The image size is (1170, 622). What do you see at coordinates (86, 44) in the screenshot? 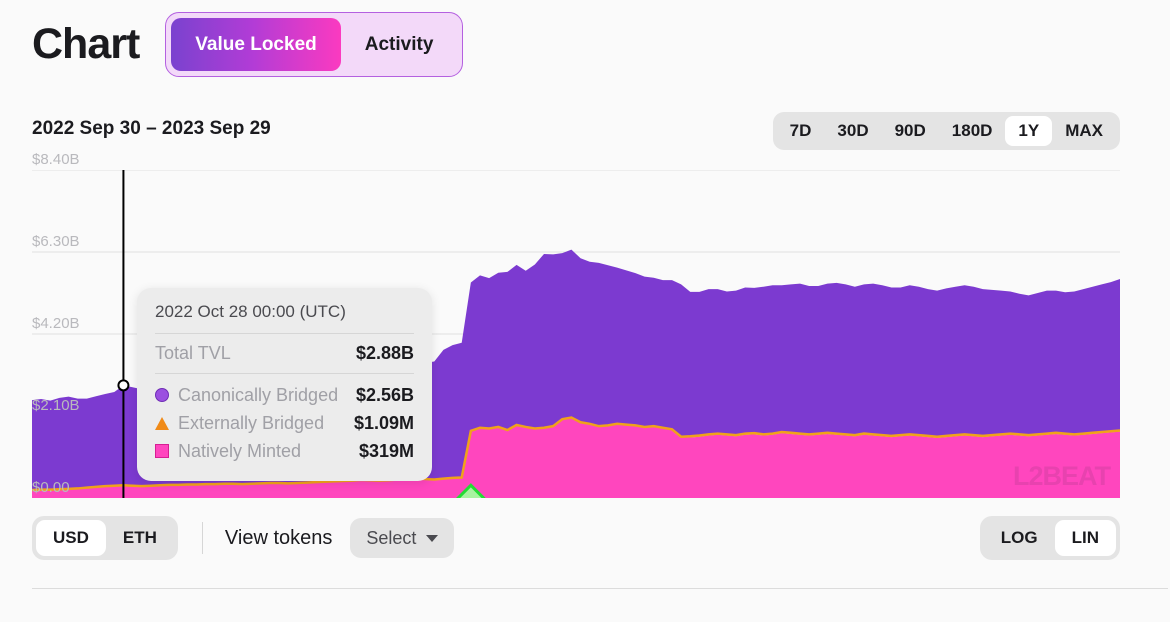
I see `page-title: Chart` at bounding box center [86, 44].